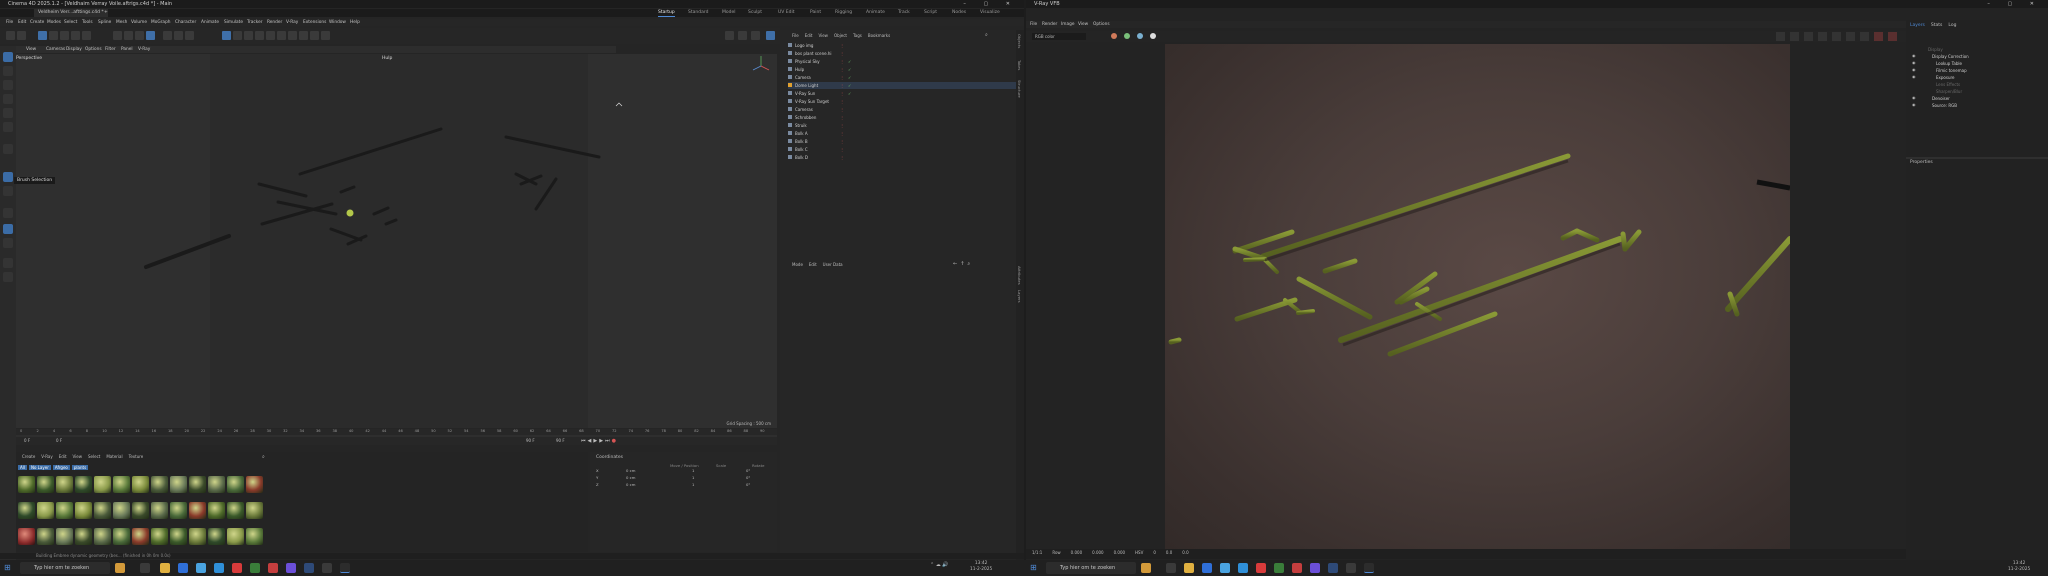 The image size is (2048, 576). I want to click on attr-menu-edit: Edit, so click(813, 264).